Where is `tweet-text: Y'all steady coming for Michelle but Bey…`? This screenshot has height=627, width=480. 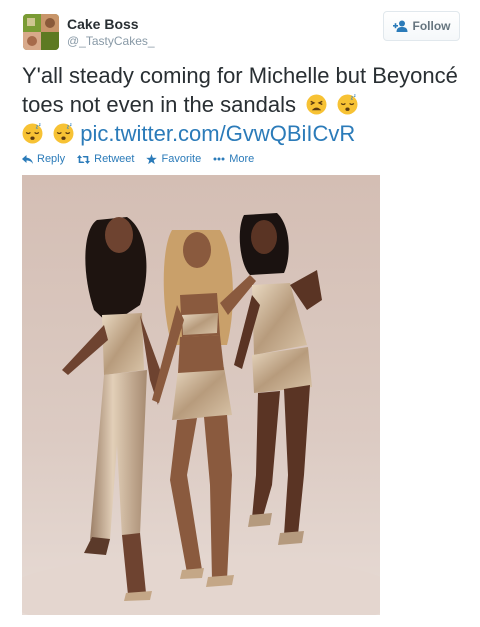 tweet-text: Y'all steady coming for Michelle but Bey… is located at coordinates (242, 104).